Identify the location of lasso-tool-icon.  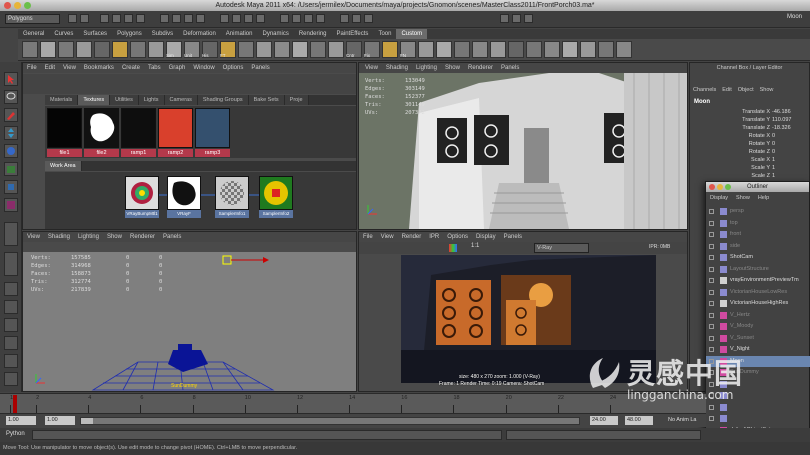
(11, 97).